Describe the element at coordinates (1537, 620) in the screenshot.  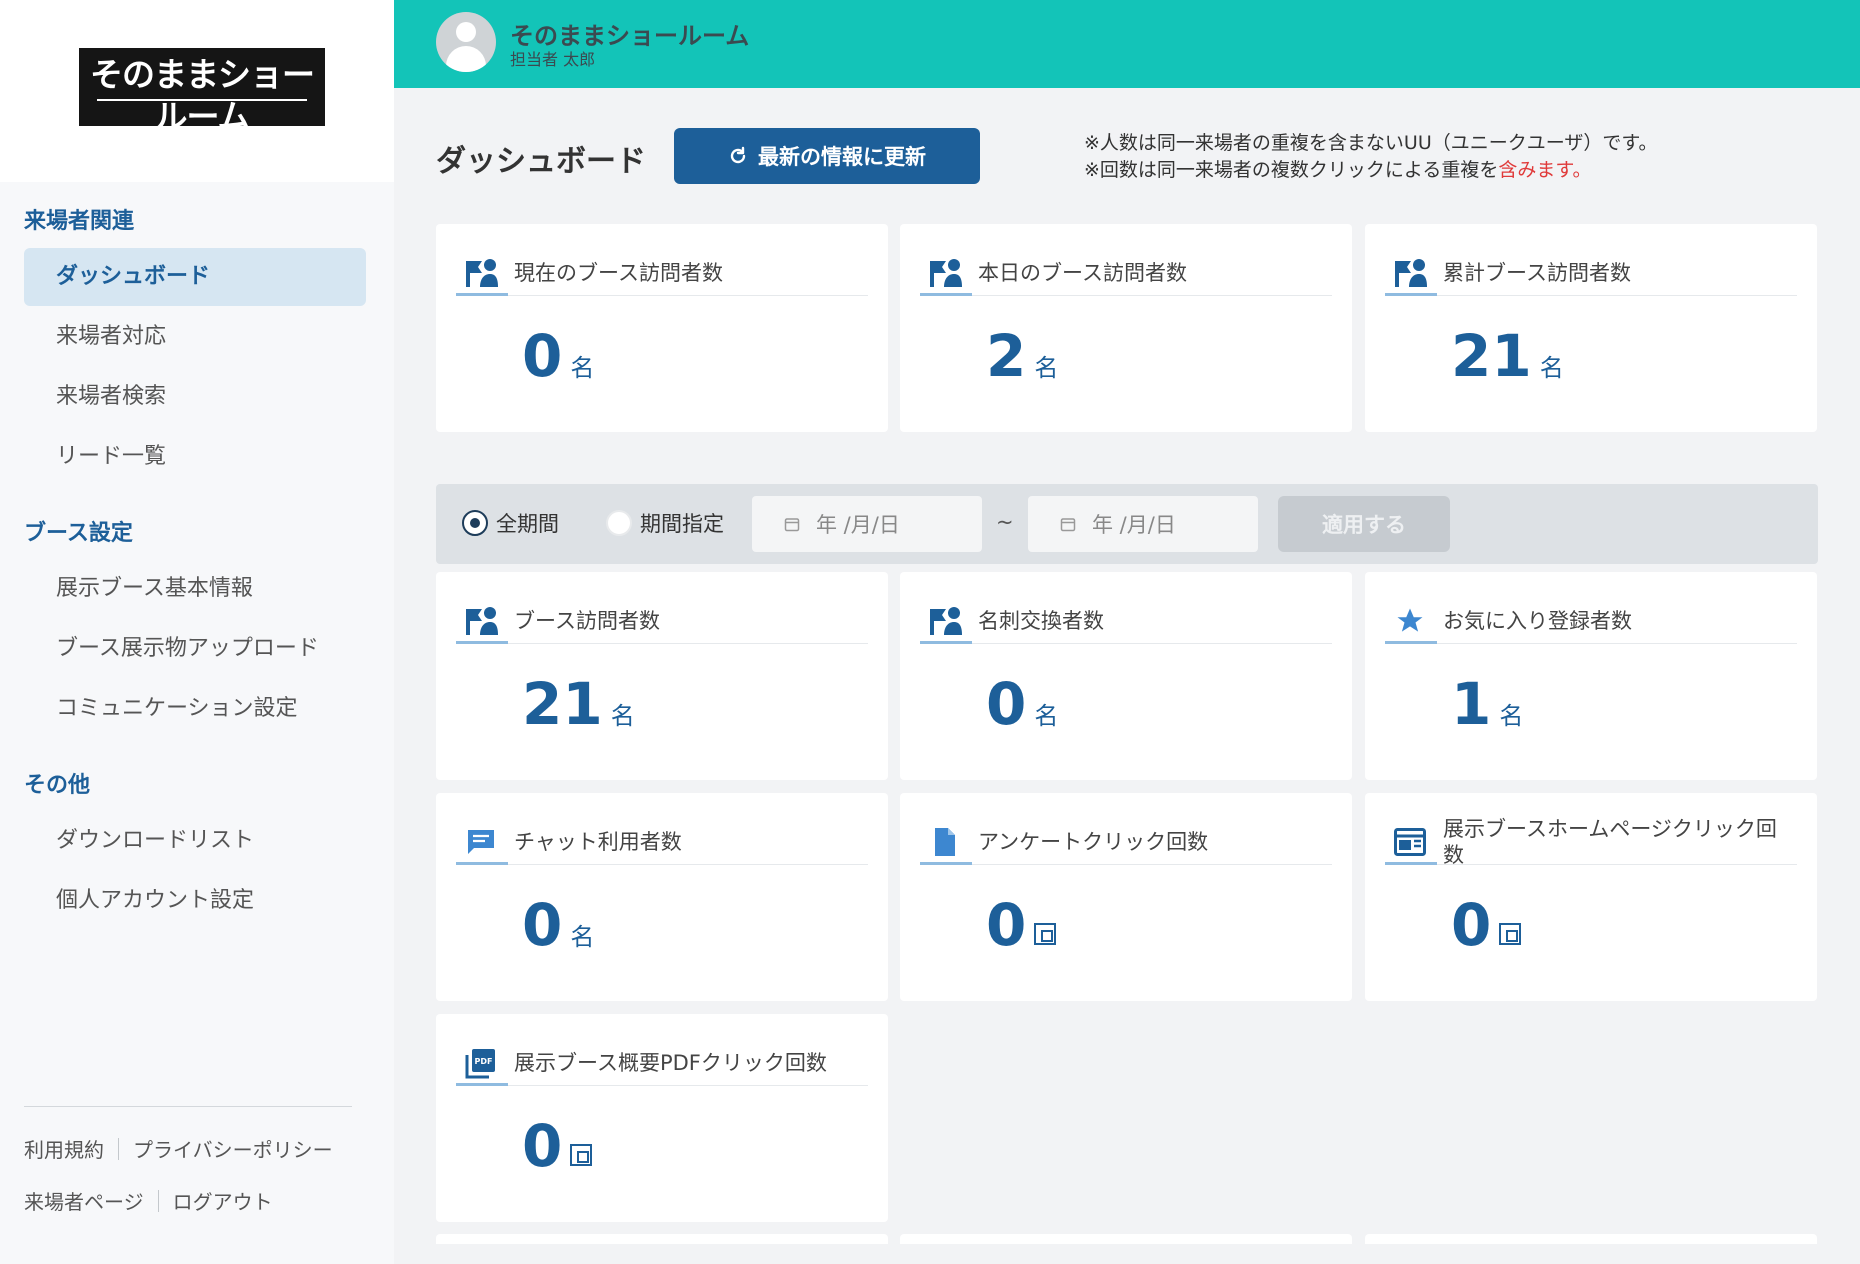
I see `card-label: お気に入り登録者数` at that location.